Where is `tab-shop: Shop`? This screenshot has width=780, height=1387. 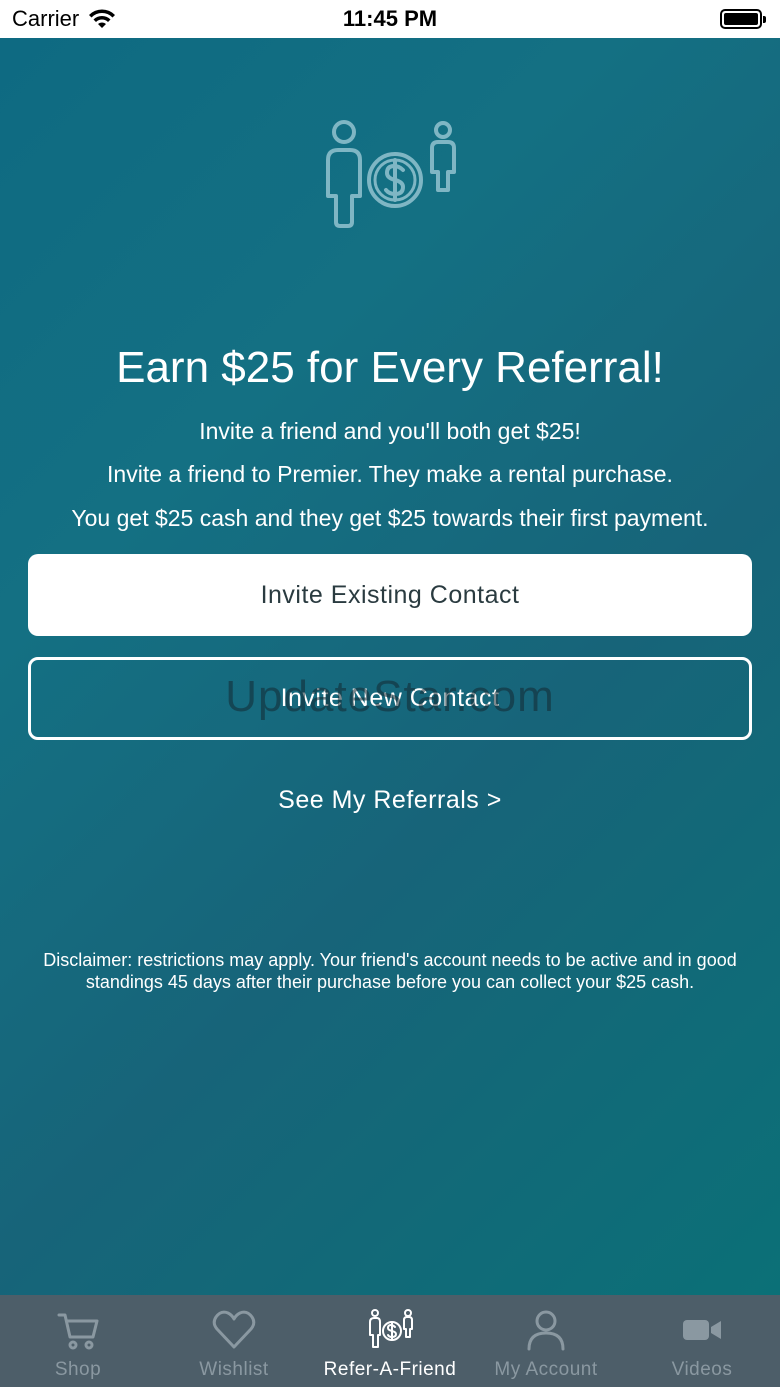 tab-shop: Shop is located at coordinates (78, 1341).